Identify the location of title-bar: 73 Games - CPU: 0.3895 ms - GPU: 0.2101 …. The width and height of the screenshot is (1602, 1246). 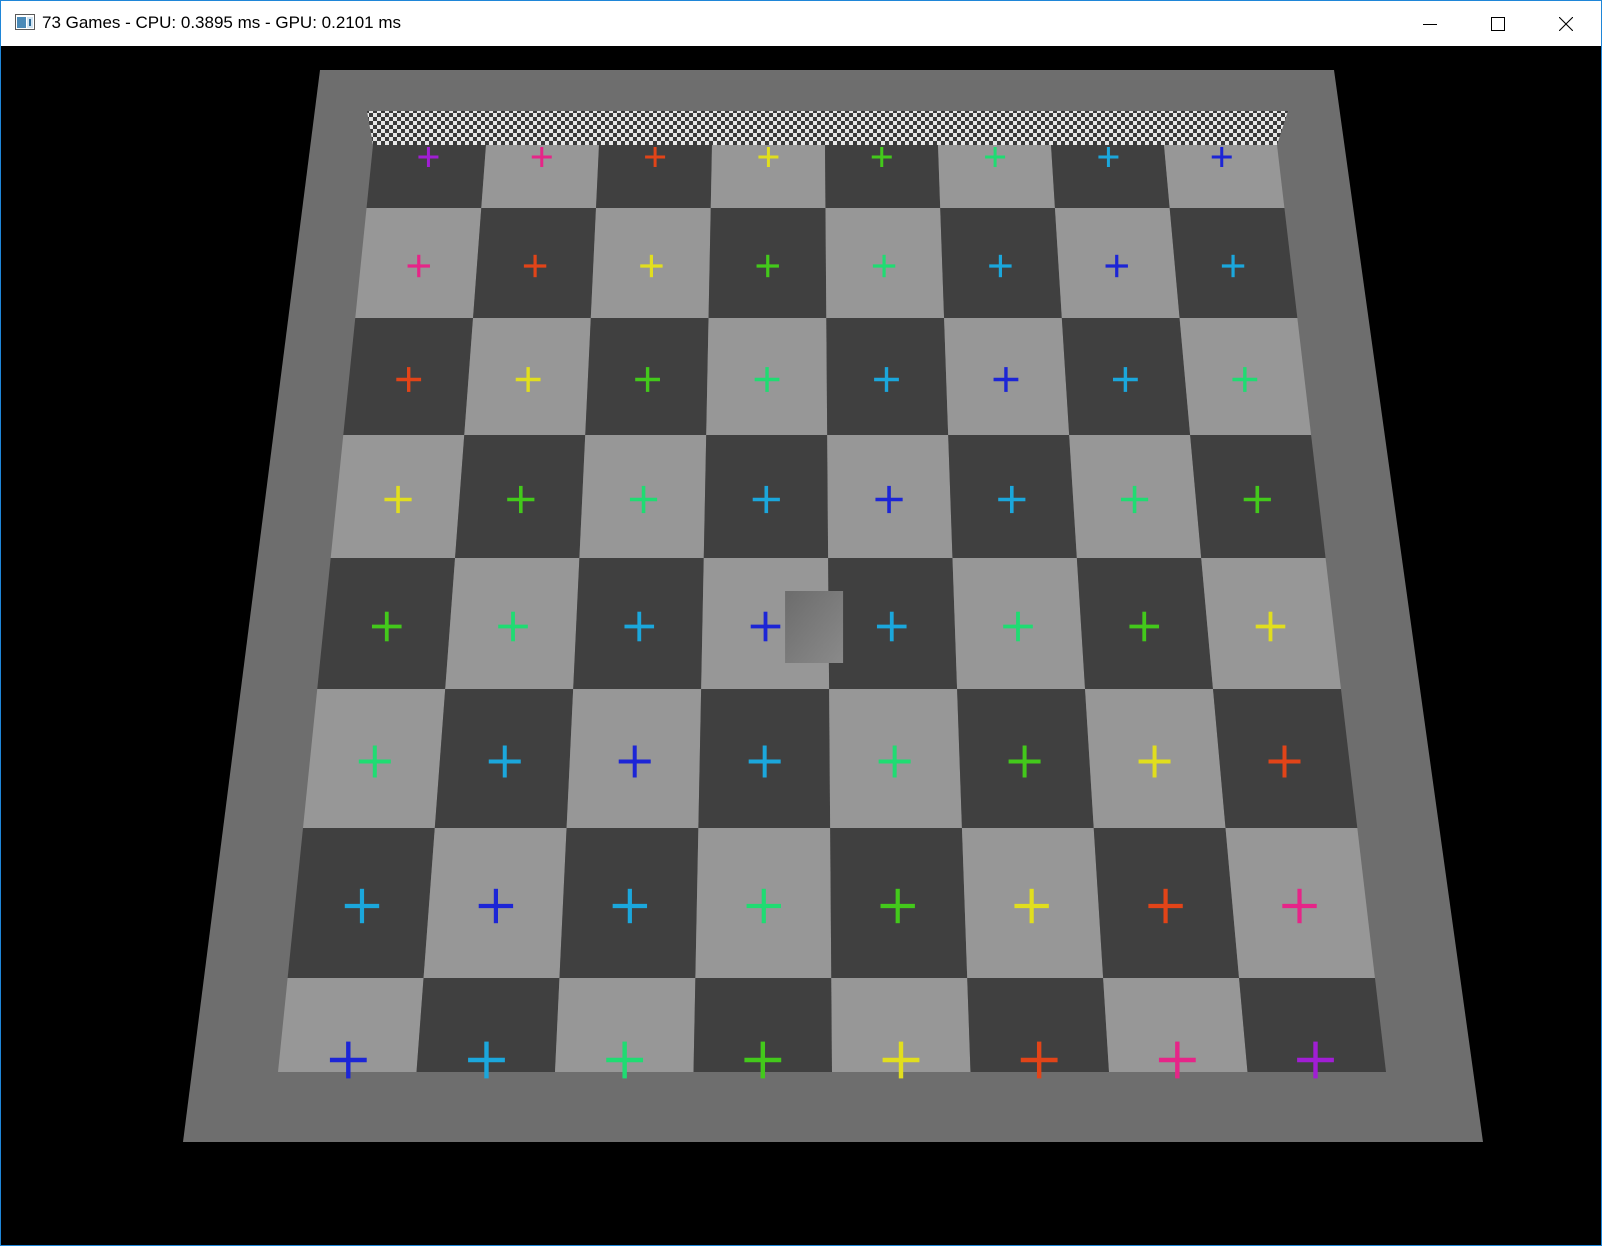
(801, 23).